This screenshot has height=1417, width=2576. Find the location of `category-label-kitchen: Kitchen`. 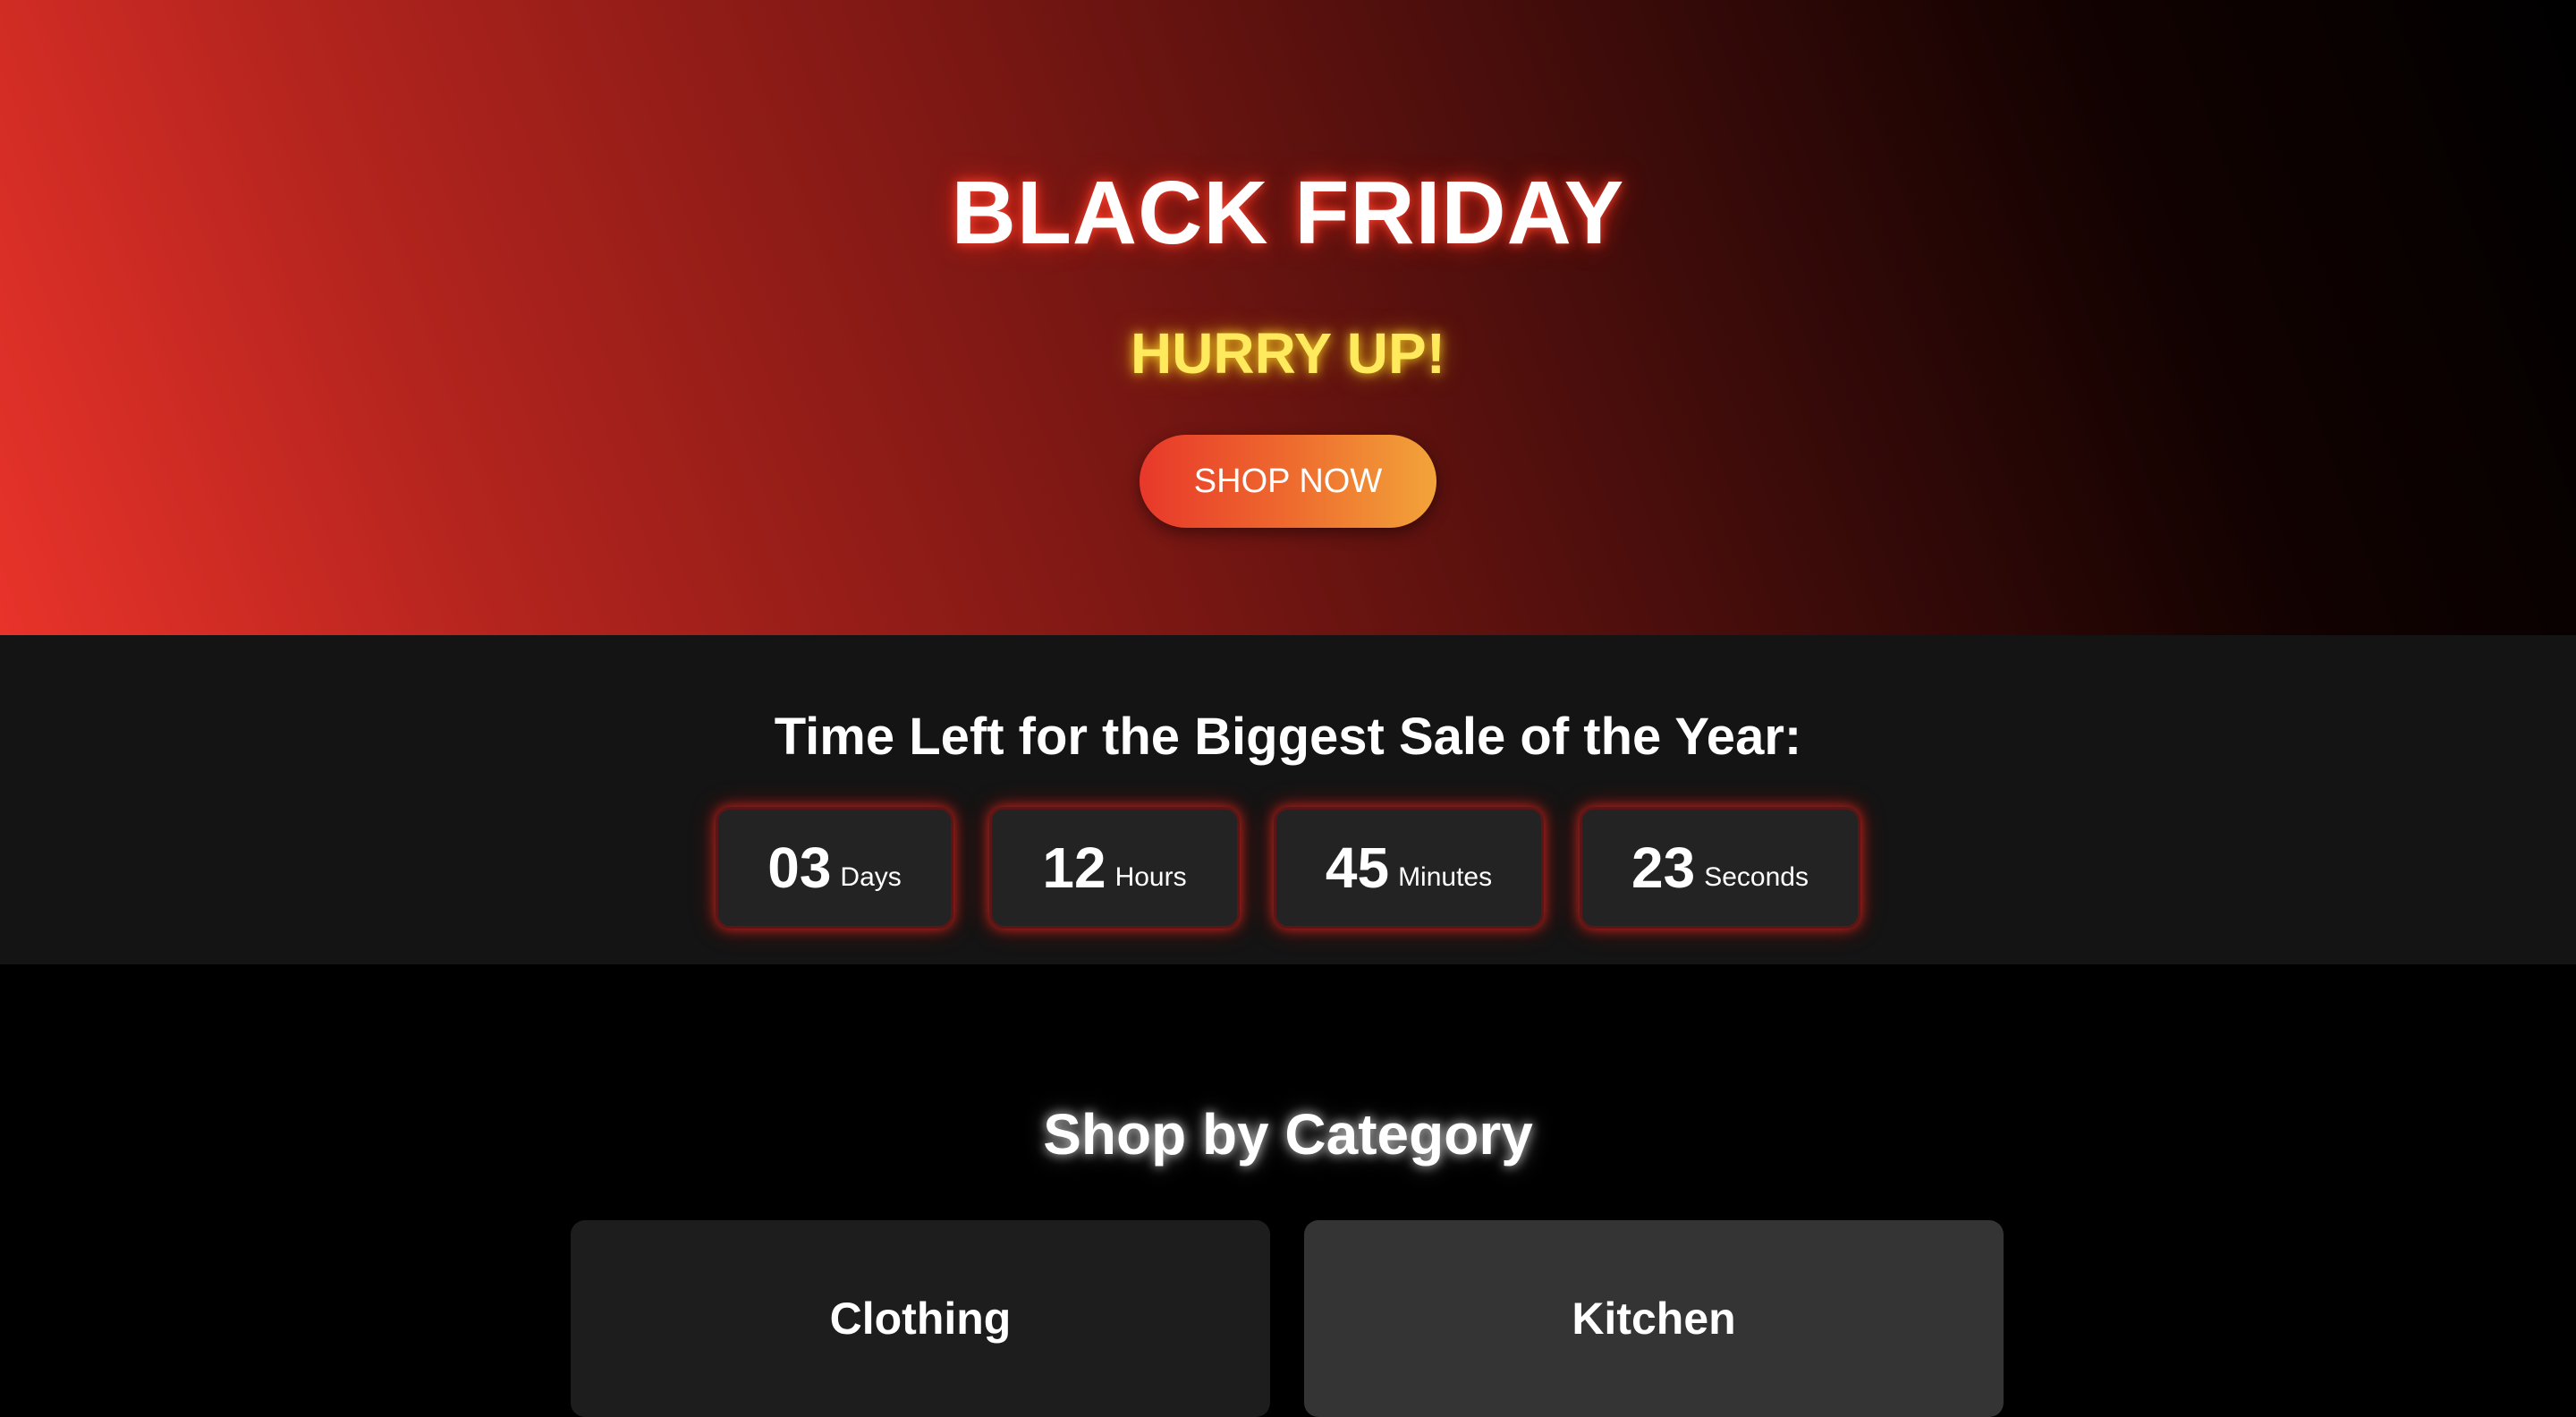

category-label-kitchen: Kitchen is located at coordinates (1654, 1319).